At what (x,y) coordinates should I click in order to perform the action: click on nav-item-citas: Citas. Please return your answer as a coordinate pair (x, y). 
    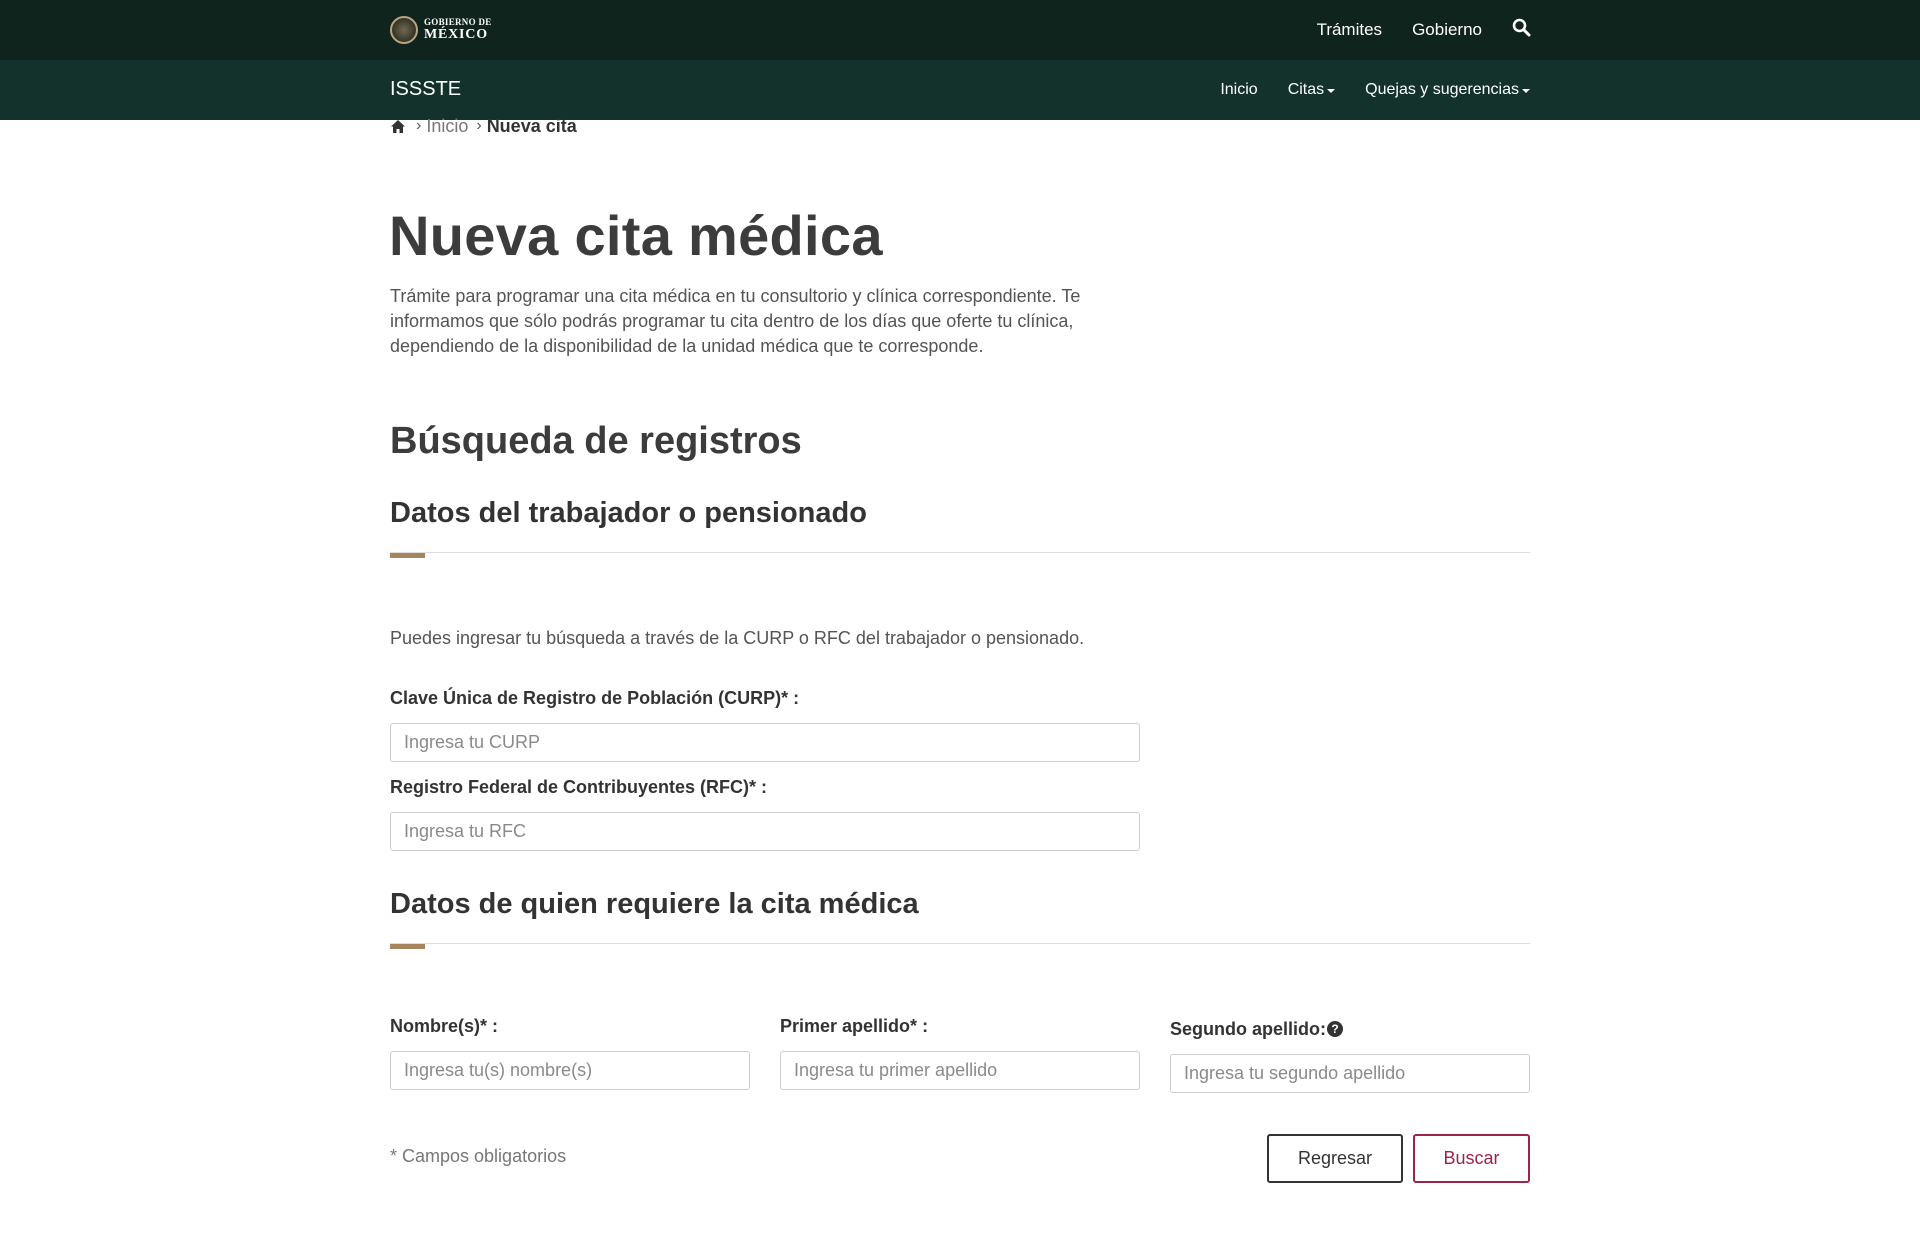
    Looking at the image, I should click on (1311, 90).